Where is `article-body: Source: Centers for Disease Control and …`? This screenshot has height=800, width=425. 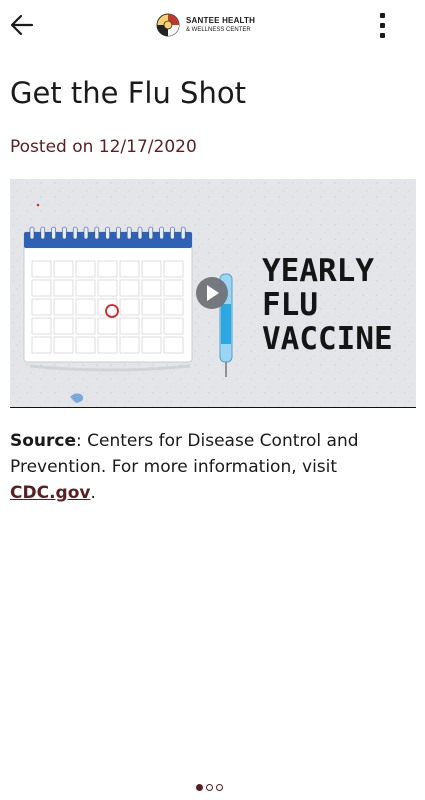 article-body: Source: Centers for Disease Control and … is located at coordinates (210, 467).